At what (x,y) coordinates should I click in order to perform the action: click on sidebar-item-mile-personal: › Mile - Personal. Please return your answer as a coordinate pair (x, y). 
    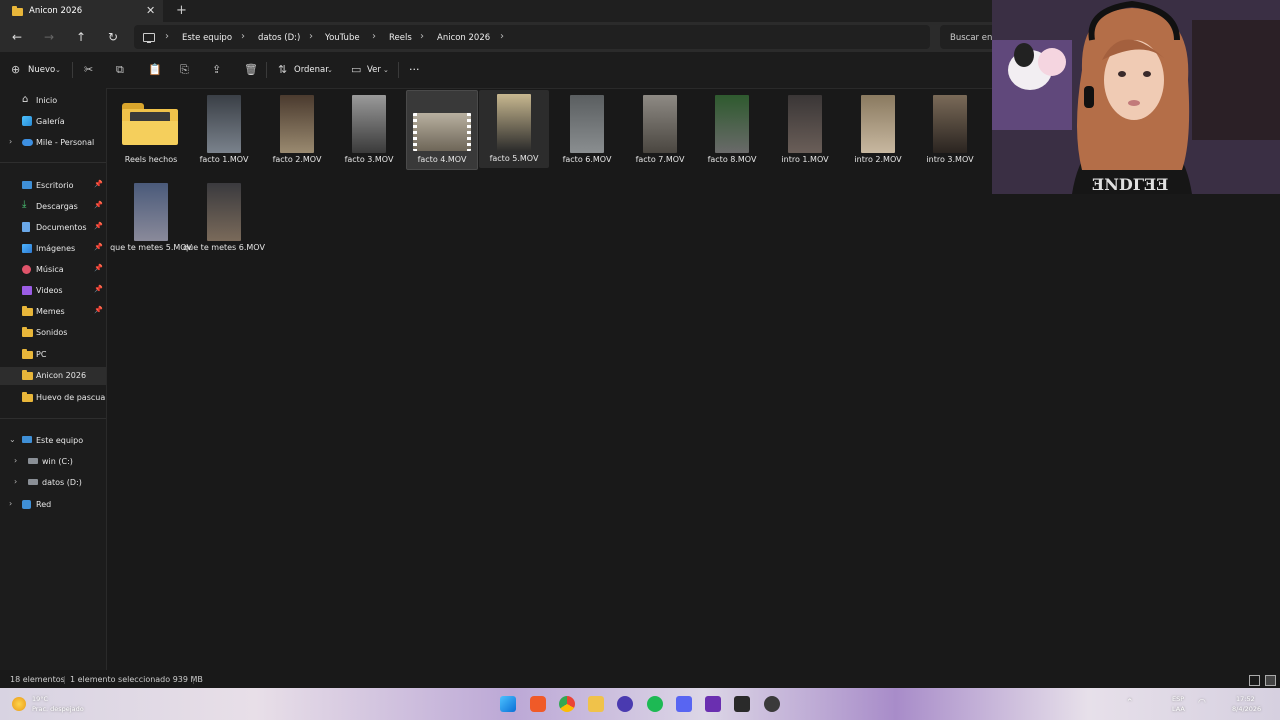
    Looking at the image, I should click on (53, 143).